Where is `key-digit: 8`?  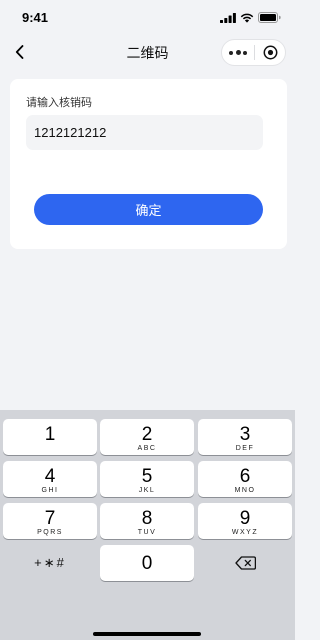
key-digit: 8 is located at coordinates (147, 518).